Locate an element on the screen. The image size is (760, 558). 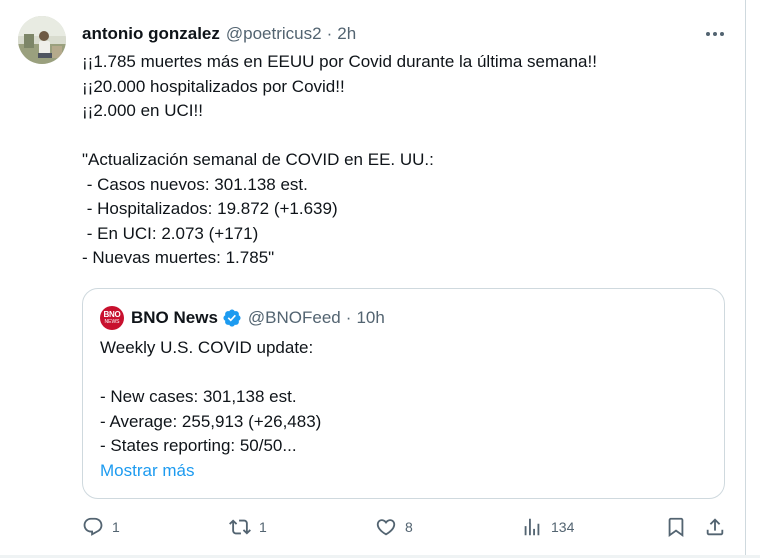
reply-count: 1 is located at coordinates (116, 527).